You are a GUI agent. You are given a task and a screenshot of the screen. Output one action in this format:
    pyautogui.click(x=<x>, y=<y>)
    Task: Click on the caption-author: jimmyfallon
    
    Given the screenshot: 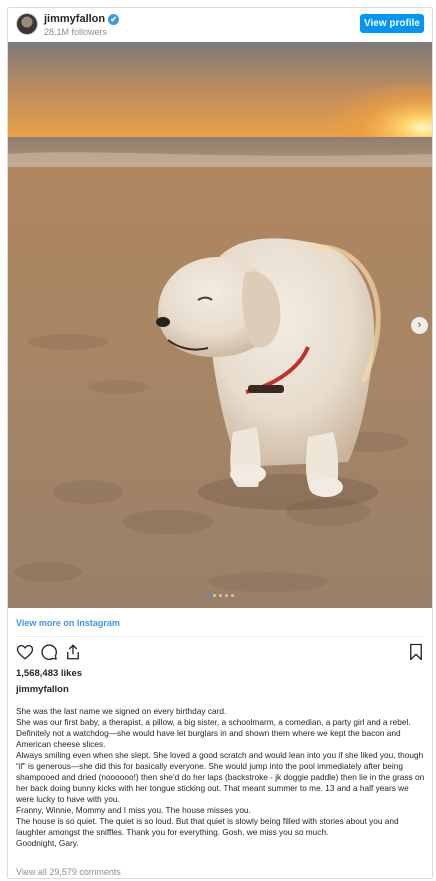 What is the action you would take?
    pyautogui.click(x=42, y=689)
    